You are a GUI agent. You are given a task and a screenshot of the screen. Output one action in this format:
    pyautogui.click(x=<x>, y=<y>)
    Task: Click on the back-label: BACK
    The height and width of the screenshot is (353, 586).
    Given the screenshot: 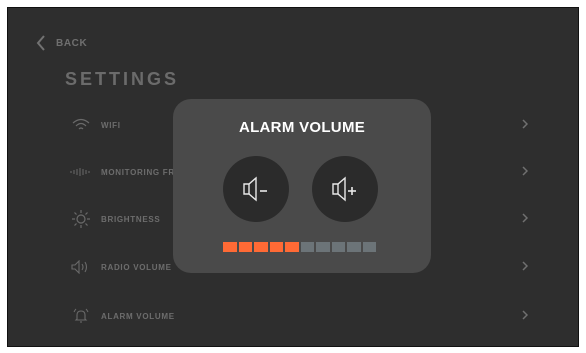 What is the action you would take?
    pyautogui.click(x=72, y=43)
    